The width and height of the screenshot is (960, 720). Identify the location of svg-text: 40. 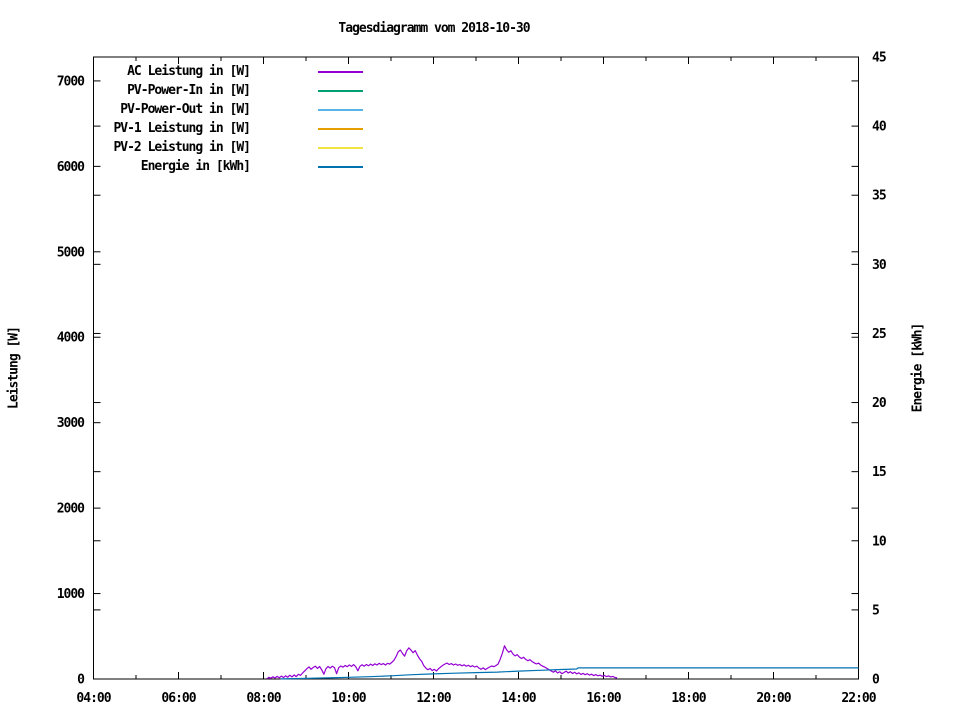
(879, 127).